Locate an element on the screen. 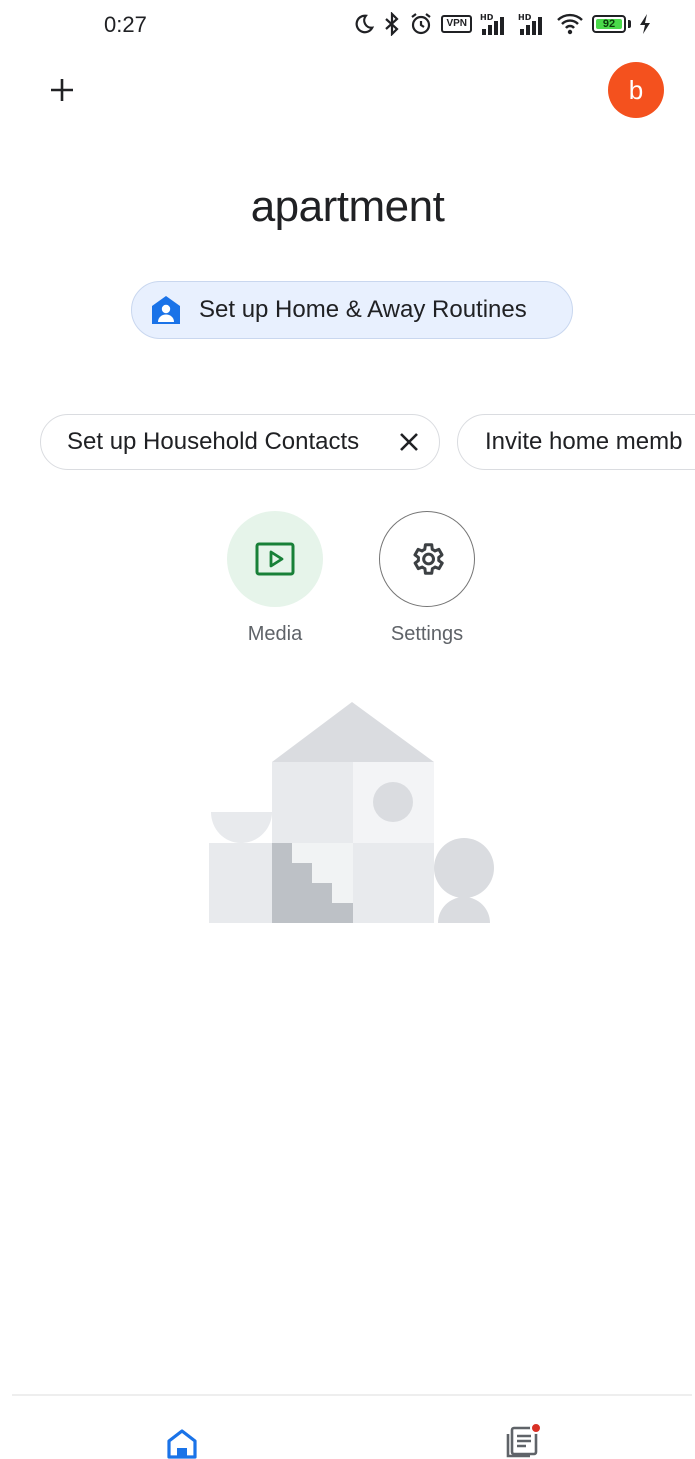 This screenshot has width=695, height=1459. vpn-badge: VPN is located at coordinates (456, 24).